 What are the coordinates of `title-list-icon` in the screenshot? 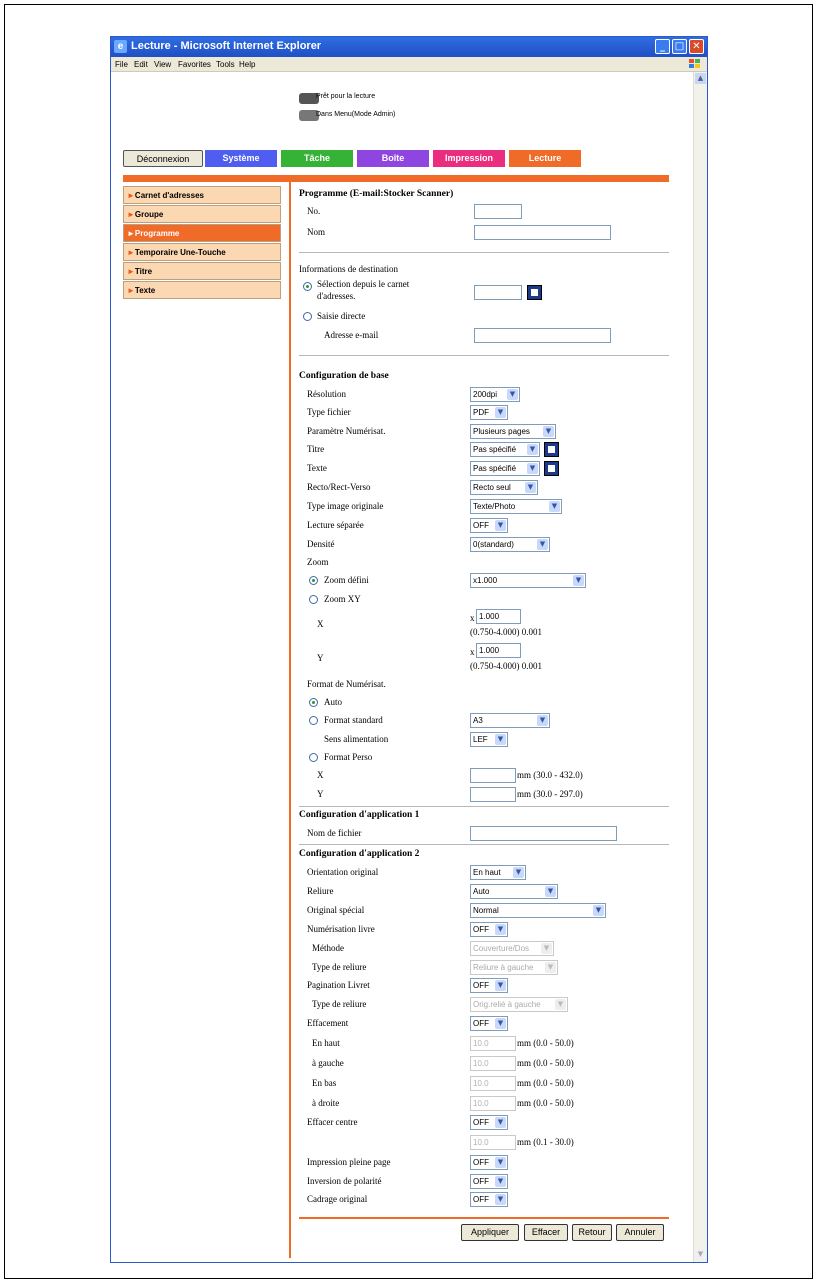 It's located at (551, 449).